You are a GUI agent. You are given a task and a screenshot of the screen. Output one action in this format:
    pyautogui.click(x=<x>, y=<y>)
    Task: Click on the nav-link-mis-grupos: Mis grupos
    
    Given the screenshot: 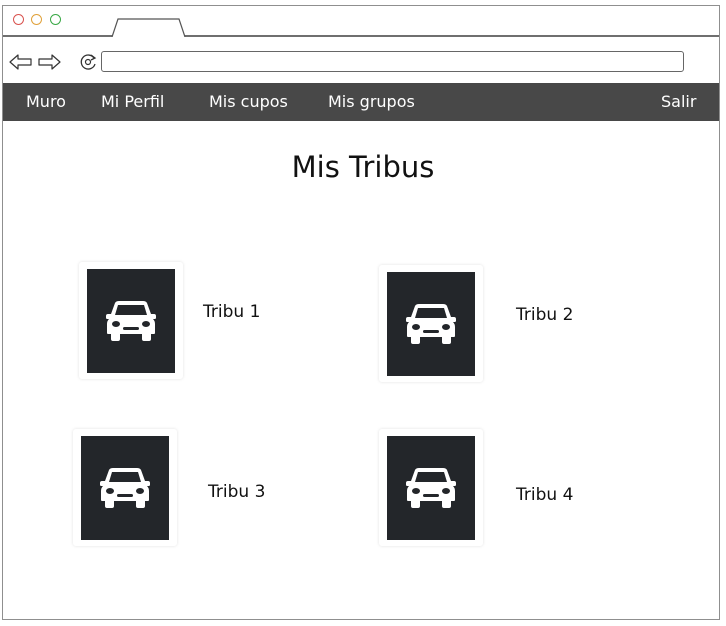 What is the action you would take?
    pyautogui.click(x=371, y=101)
    